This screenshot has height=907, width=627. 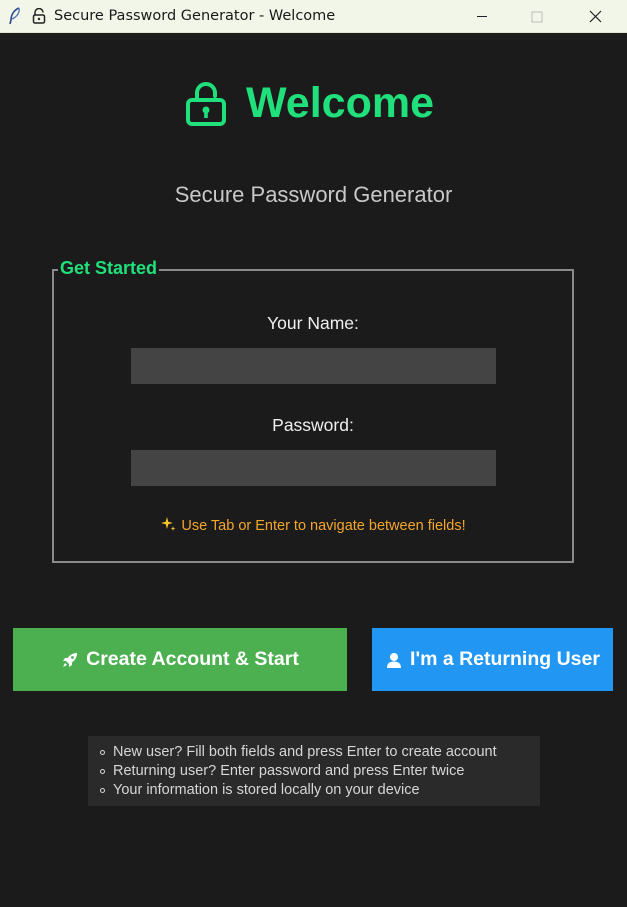 What do you see at coordinates (505, 659) in the screenshot?
I see `returning-user-label: I'm a Returning User` at bounding box center [505, 659].